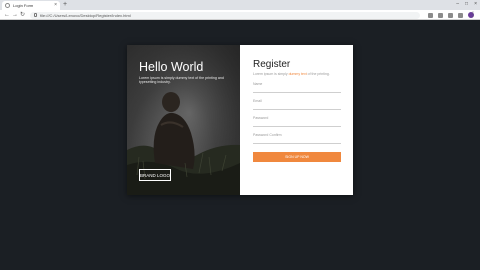 The height and width of the screenshot is (270, 480). Describe the element at coordinates (171, 67) in the screenshot. I see `hero-title: Hello World` at that location.